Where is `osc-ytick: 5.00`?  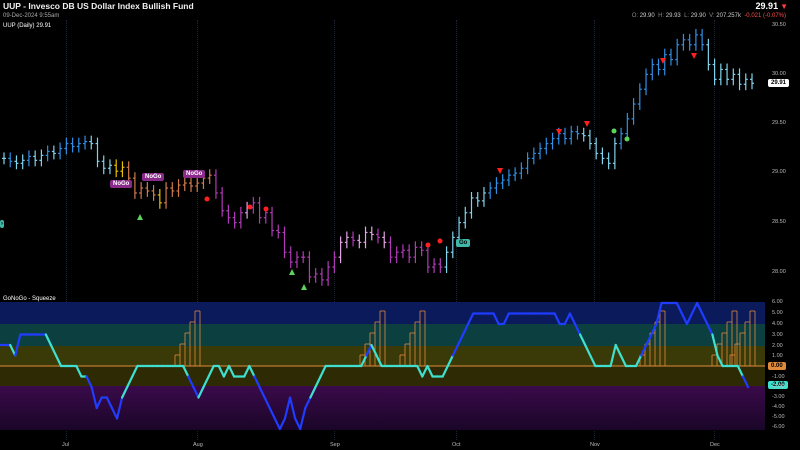
osc-ytick: 5.00 is located at coordinates (777, 313).